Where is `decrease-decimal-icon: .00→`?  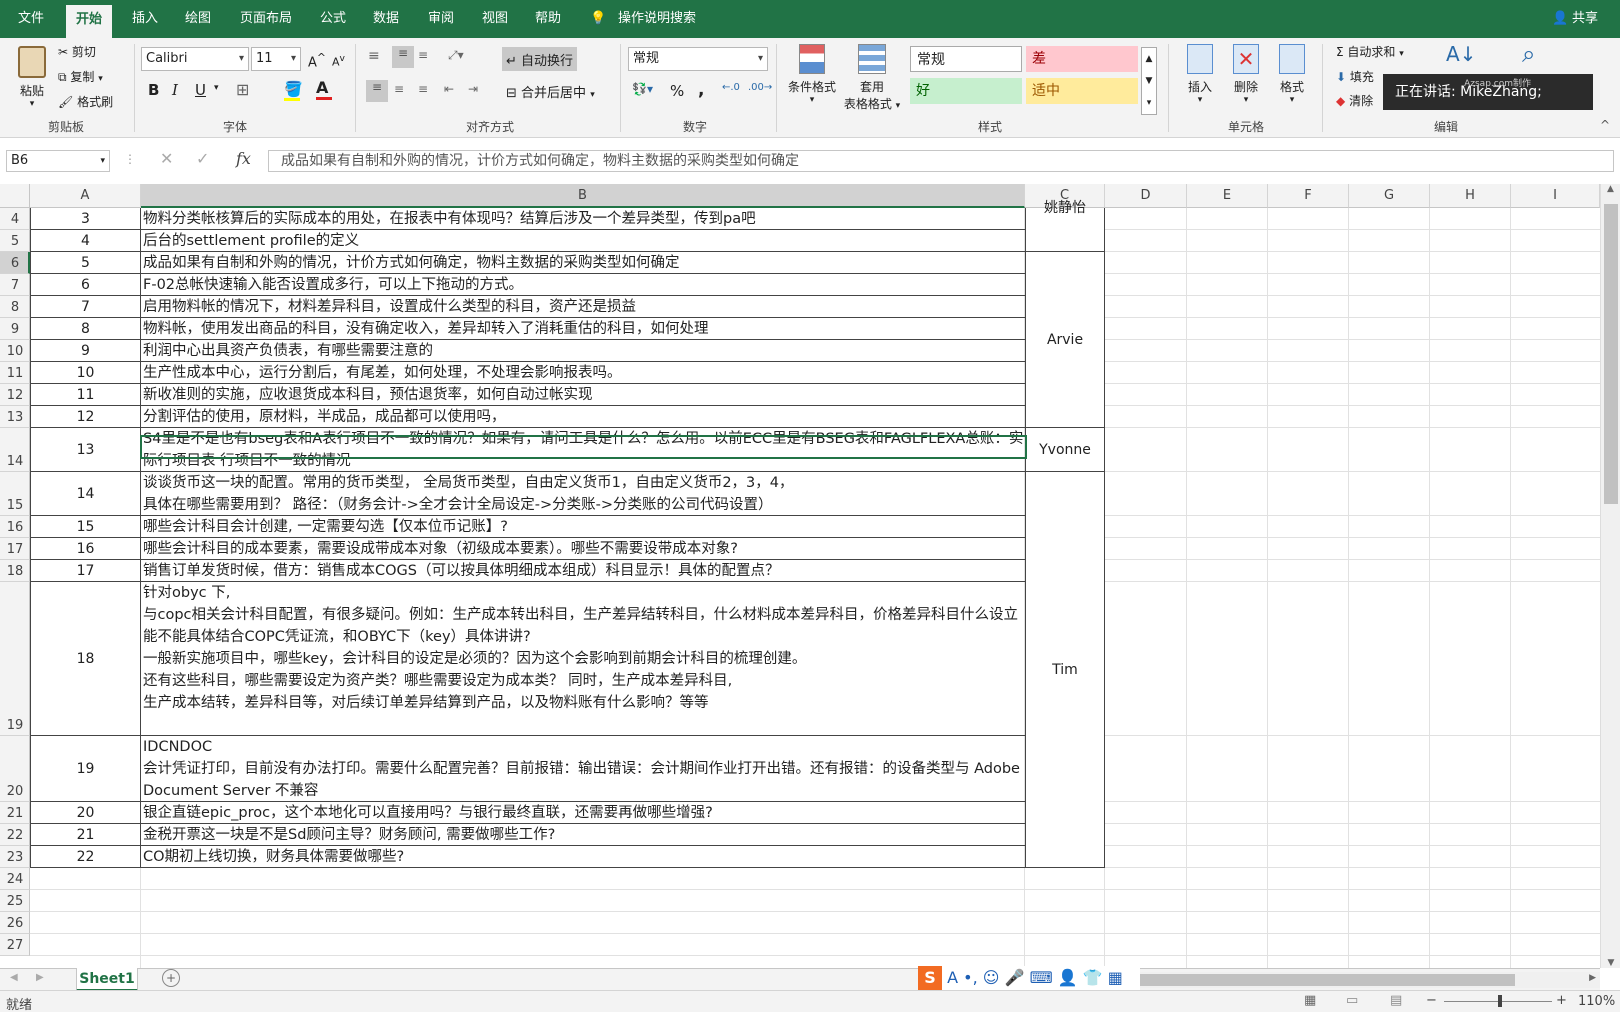
decrease-decimal-icon: .00→ is located at coordinates (760, 87).